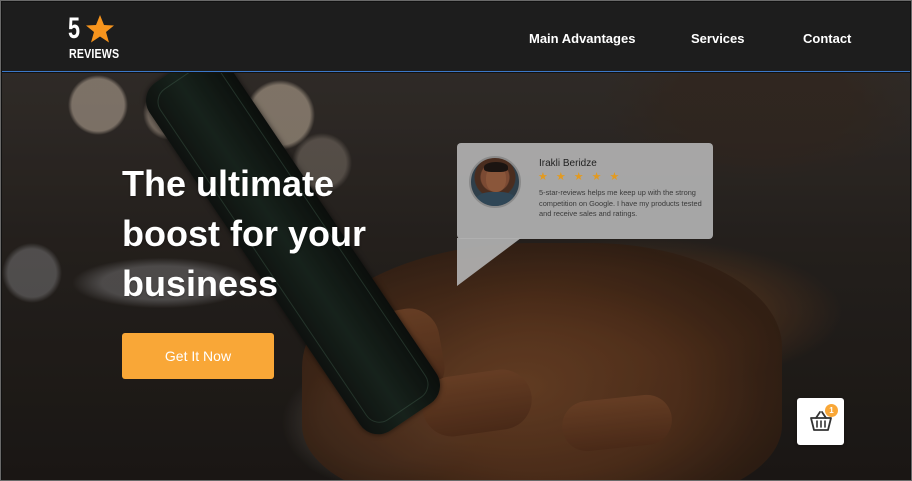  Describe the element at coordinates (198, 356) in the screenshot. I see `get-it-now-button: Get It Now` at that location.